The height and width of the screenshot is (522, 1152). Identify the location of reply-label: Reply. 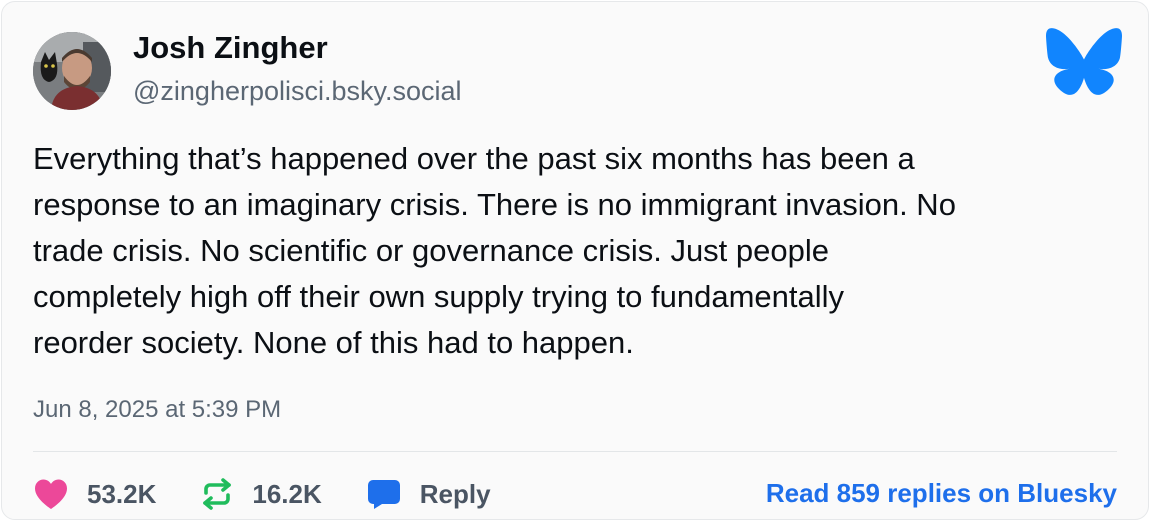
(455, 493).